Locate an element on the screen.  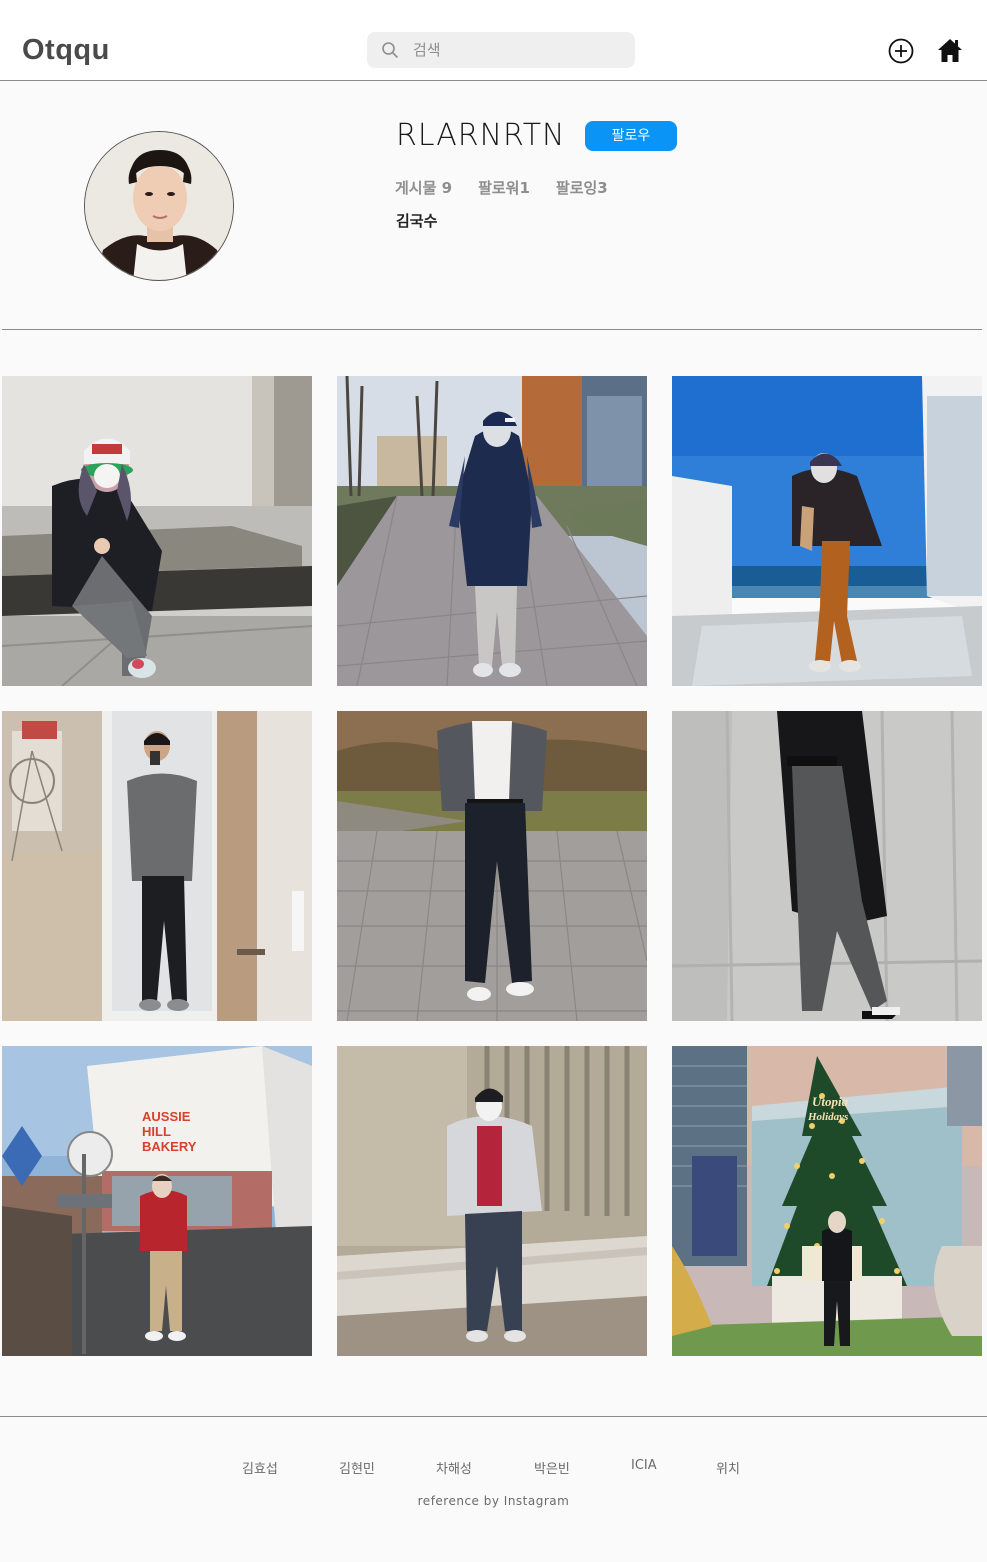
person-sitting-photo is located at coordinates (157, 531).